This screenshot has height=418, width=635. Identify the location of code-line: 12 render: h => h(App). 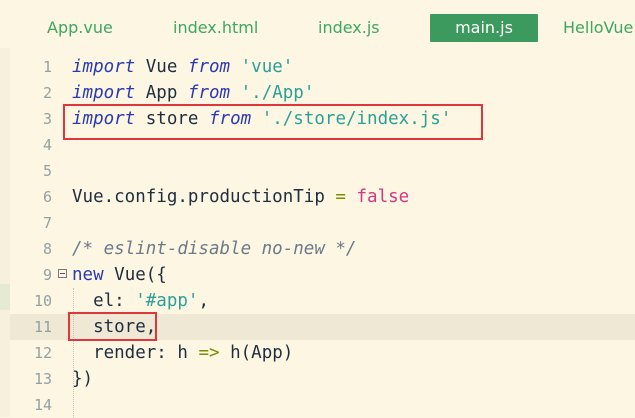
(322, 353).